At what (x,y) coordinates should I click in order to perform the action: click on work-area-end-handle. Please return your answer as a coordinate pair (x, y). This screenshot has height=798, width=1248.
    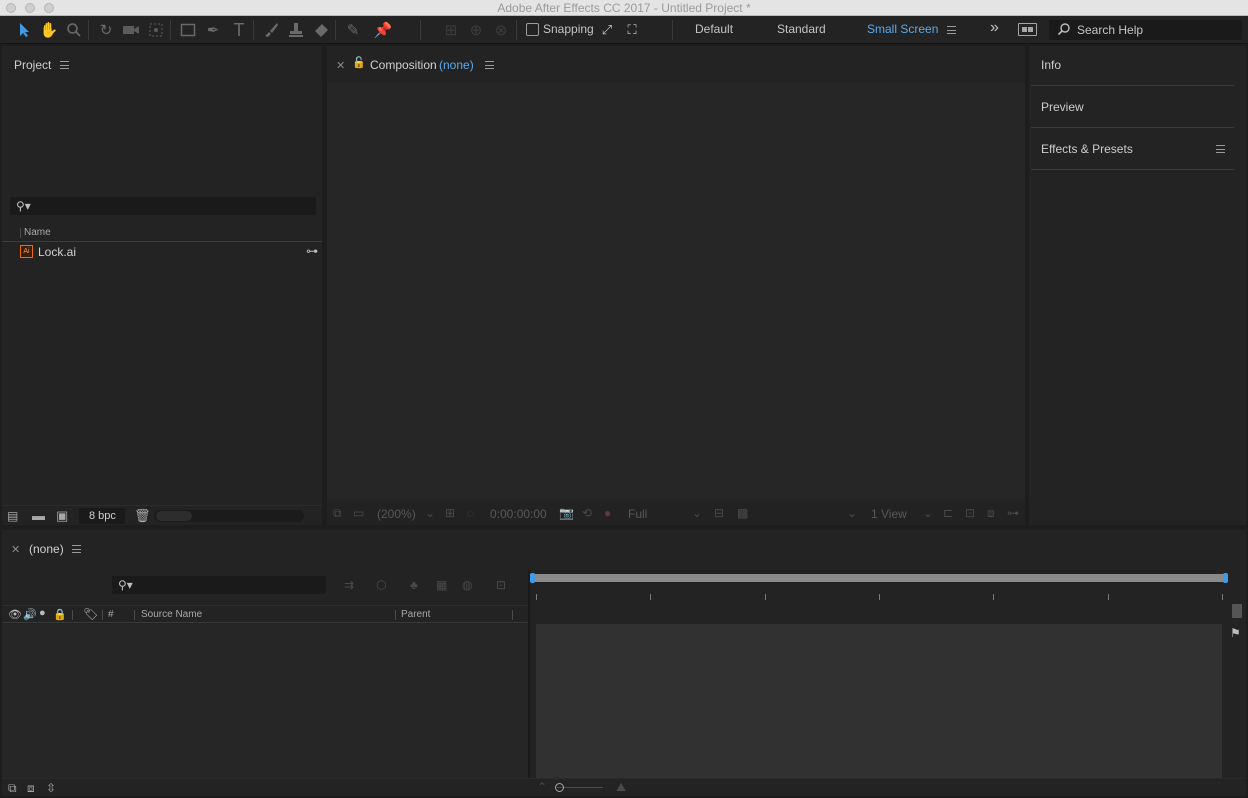
    Looking at the image, I should click on (1225, 578).